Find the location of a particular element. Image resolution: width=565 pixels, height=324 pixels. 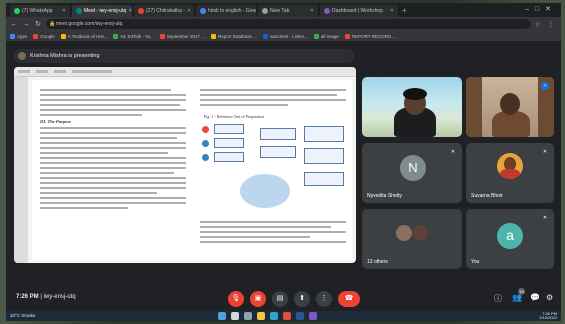

text-column-left: III. The Purpose is located at coordinates (113, 149).